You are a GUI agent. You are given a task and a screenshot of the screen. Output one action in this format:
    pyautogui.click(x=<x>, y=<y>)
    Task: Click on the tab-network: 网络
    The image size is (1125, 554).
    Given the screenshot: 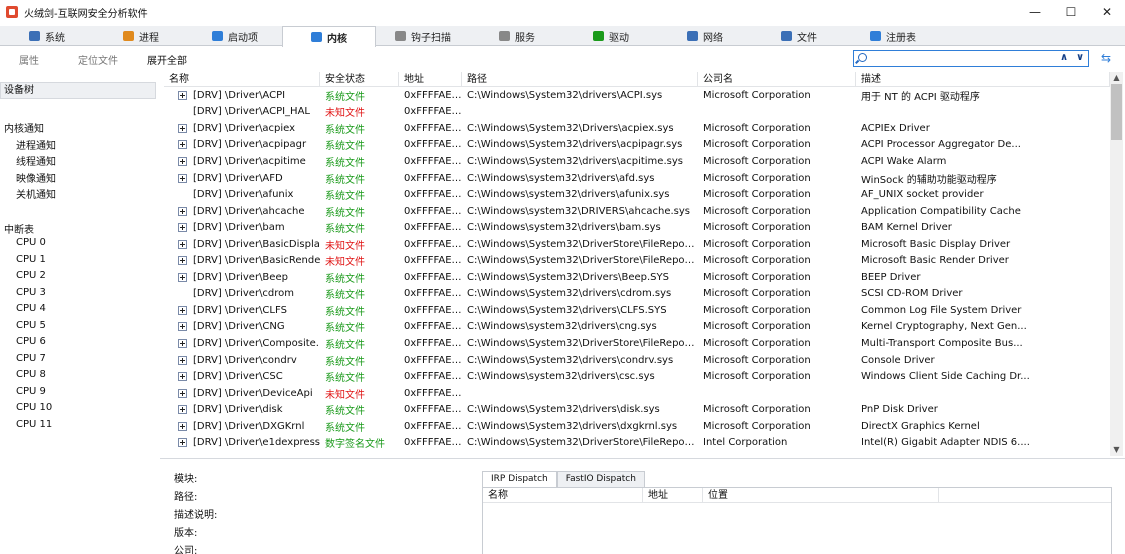 What is the action you would take?
    pyautogui.click(x=705, y=36)
    